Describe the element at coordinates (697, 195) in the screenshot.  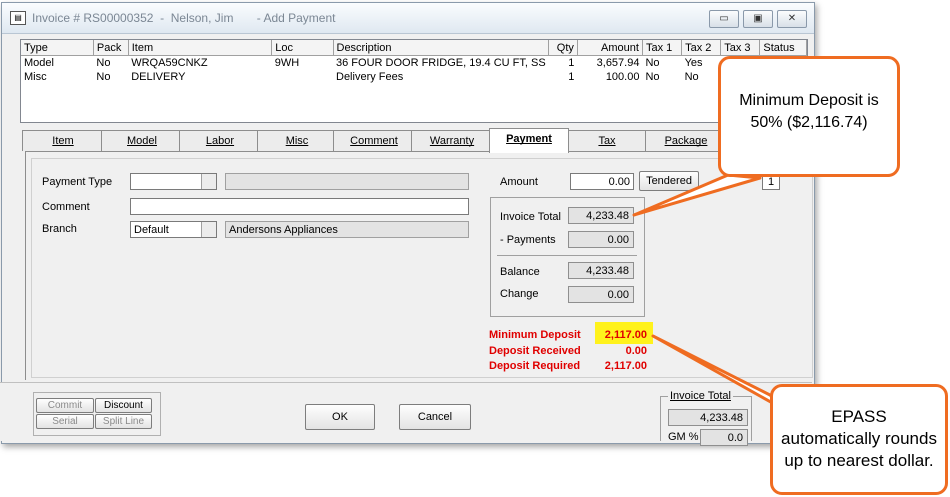
I see `callout-top-pointer` at that location.